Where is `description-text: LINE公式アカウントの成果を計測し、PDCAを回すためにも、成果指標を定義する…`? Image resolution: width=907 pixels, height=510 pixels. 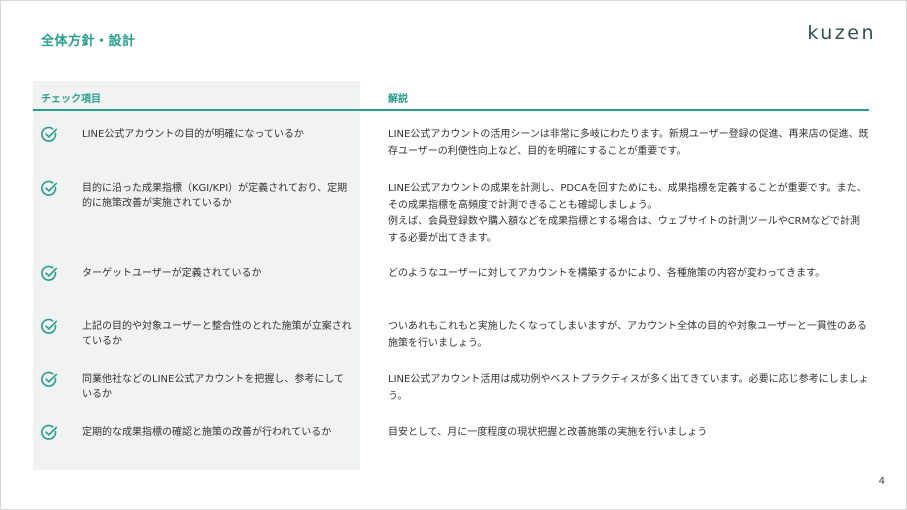
description-text: LINE公式アカウントの成果を計測し、PDCAを回すためにも、成果指標を定義する… is located at coordinates (627, 213).